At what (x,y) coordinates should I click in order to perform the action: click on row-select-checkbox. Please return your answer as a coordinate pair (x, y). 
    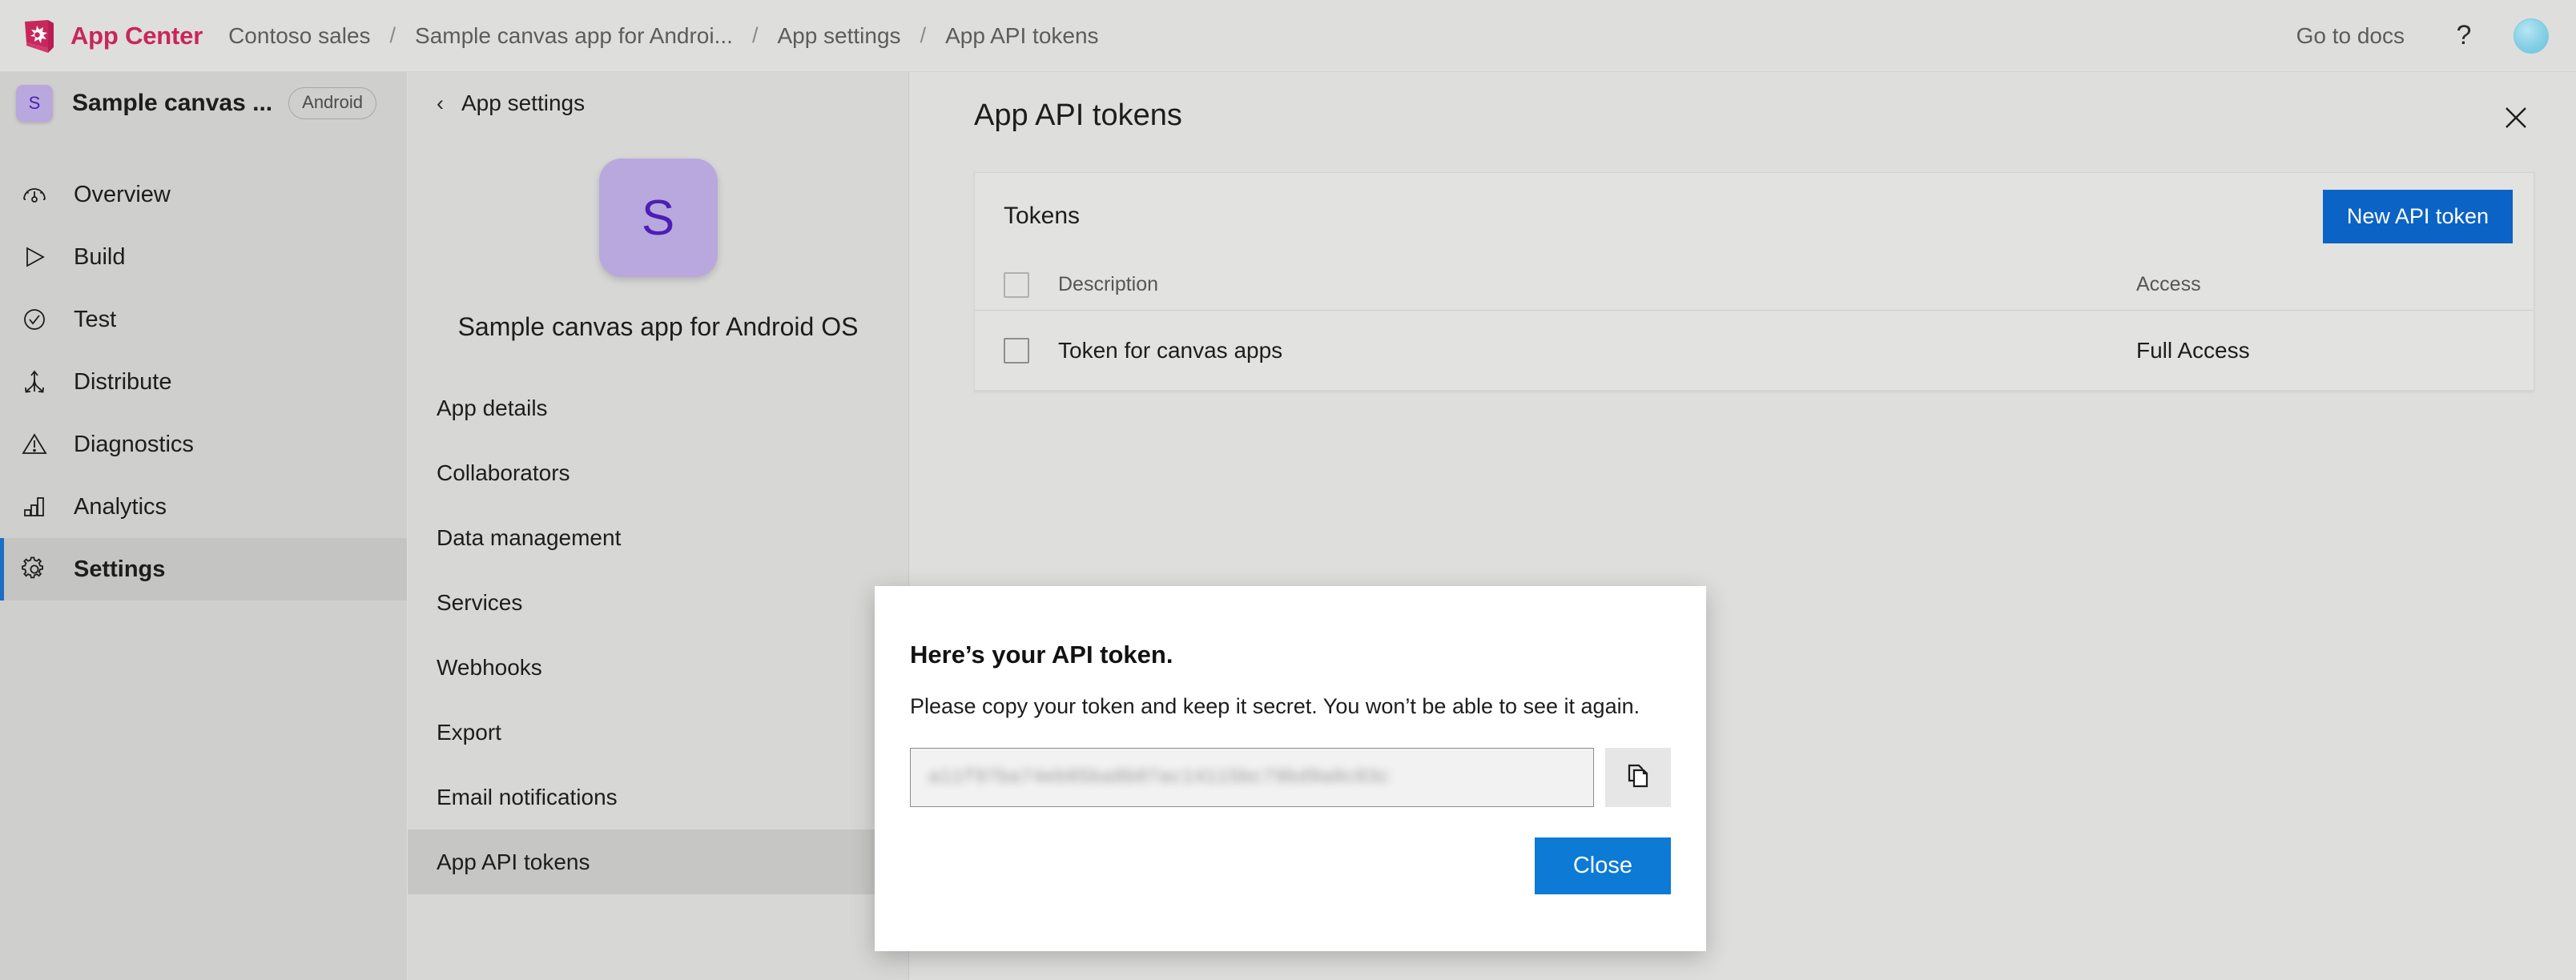
    Looking at the image, I should click on (1016, 350).